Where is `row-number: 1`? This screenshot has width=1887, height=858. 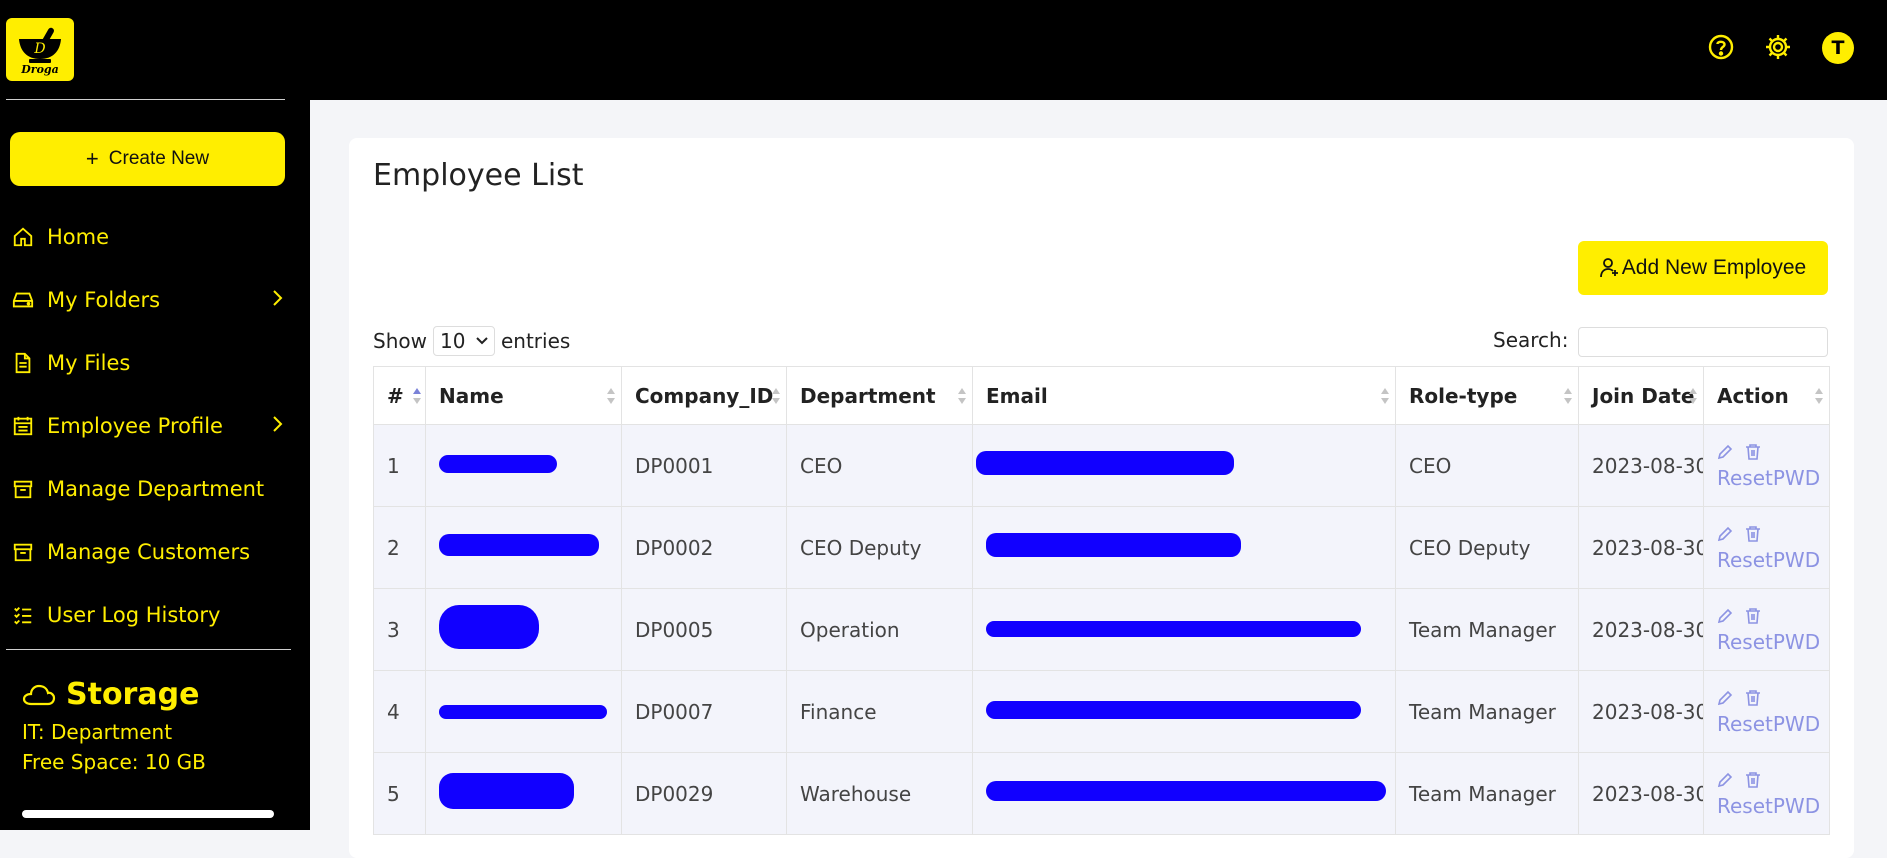
row-number: 1 is located at coordinates (399, 465).